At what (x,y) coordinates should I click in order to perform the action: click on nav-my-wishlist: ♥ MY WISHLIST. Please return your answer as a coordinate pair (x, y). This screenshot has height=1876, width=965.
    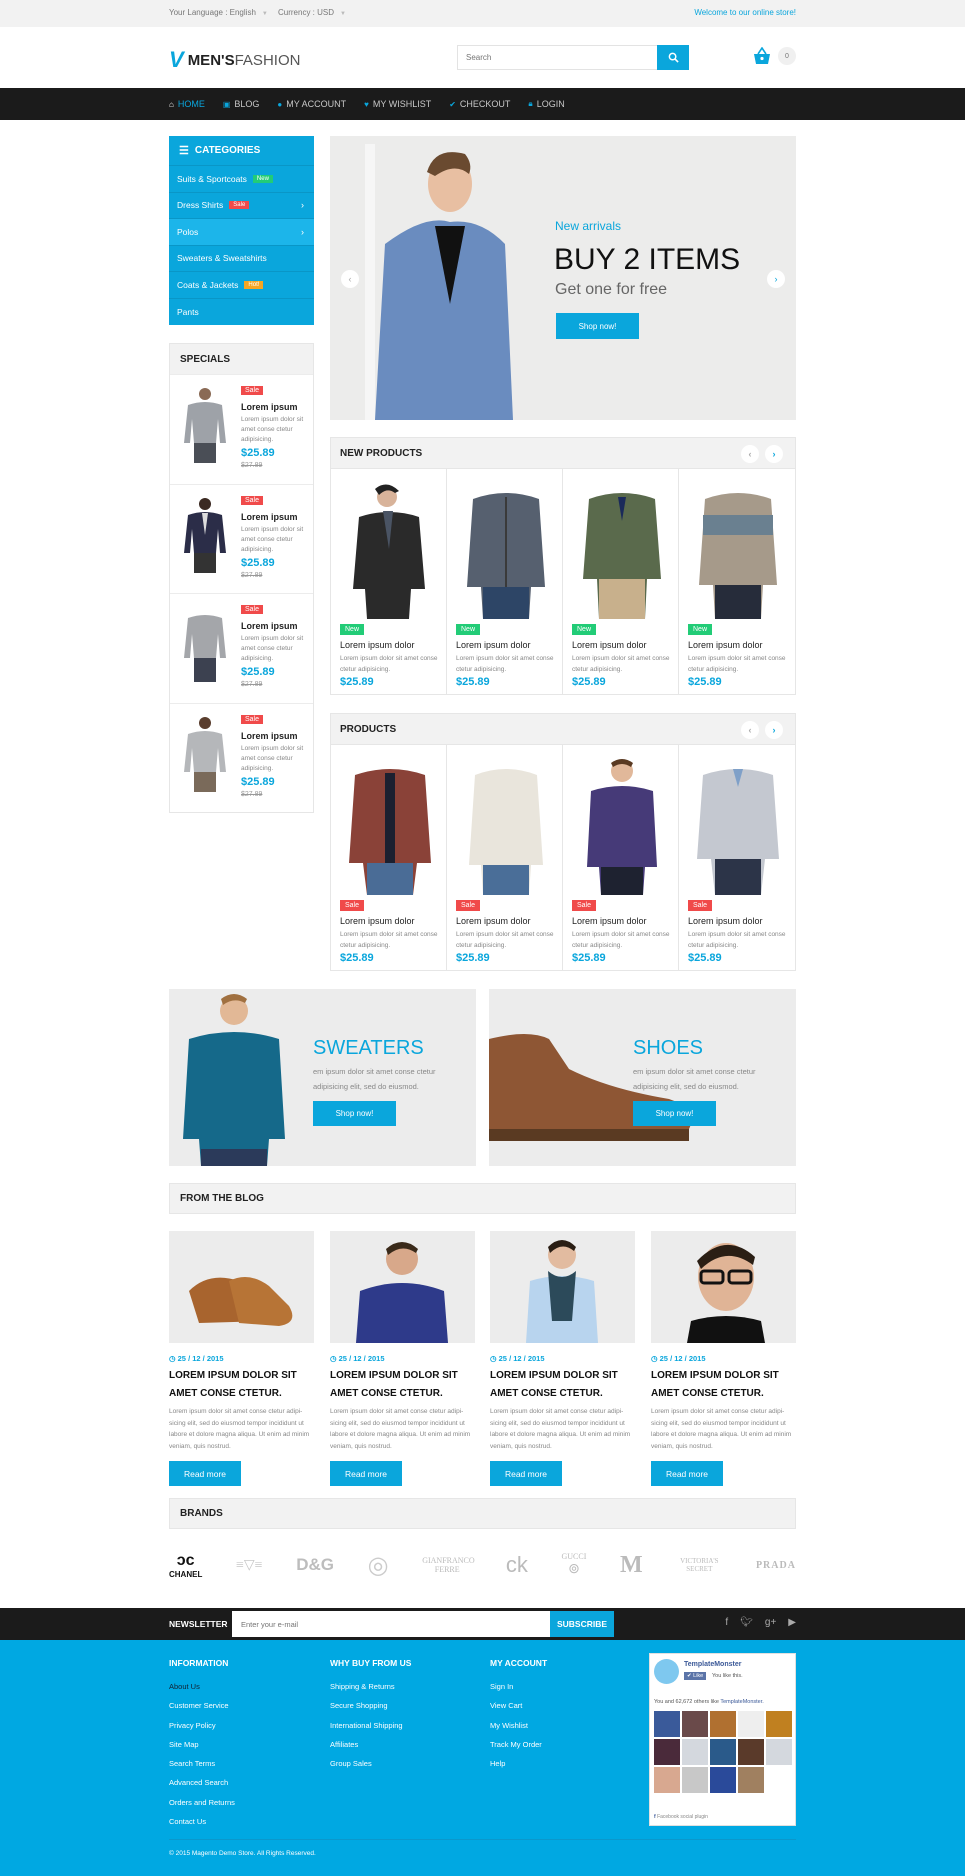
    Looking at the image, I should click on (397, 104).